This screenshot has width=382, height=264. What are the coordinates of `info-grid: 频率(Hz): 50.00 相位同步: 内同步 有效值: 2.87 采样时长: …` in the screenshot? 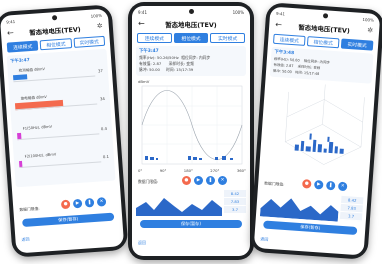 It's located at (301, 66).